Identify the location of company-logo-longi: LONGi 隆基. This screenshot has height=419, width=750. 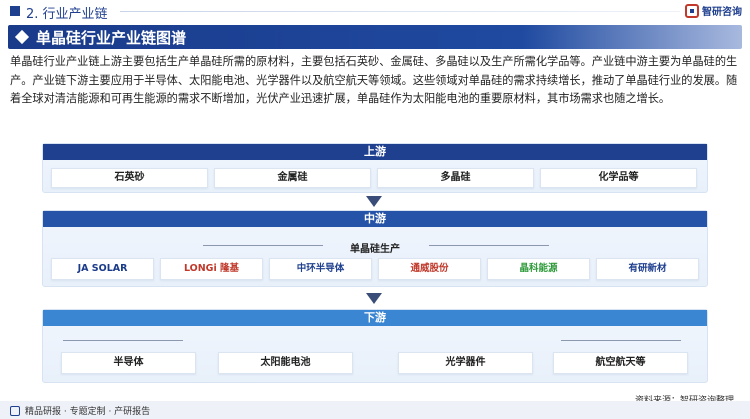
(211, 269).